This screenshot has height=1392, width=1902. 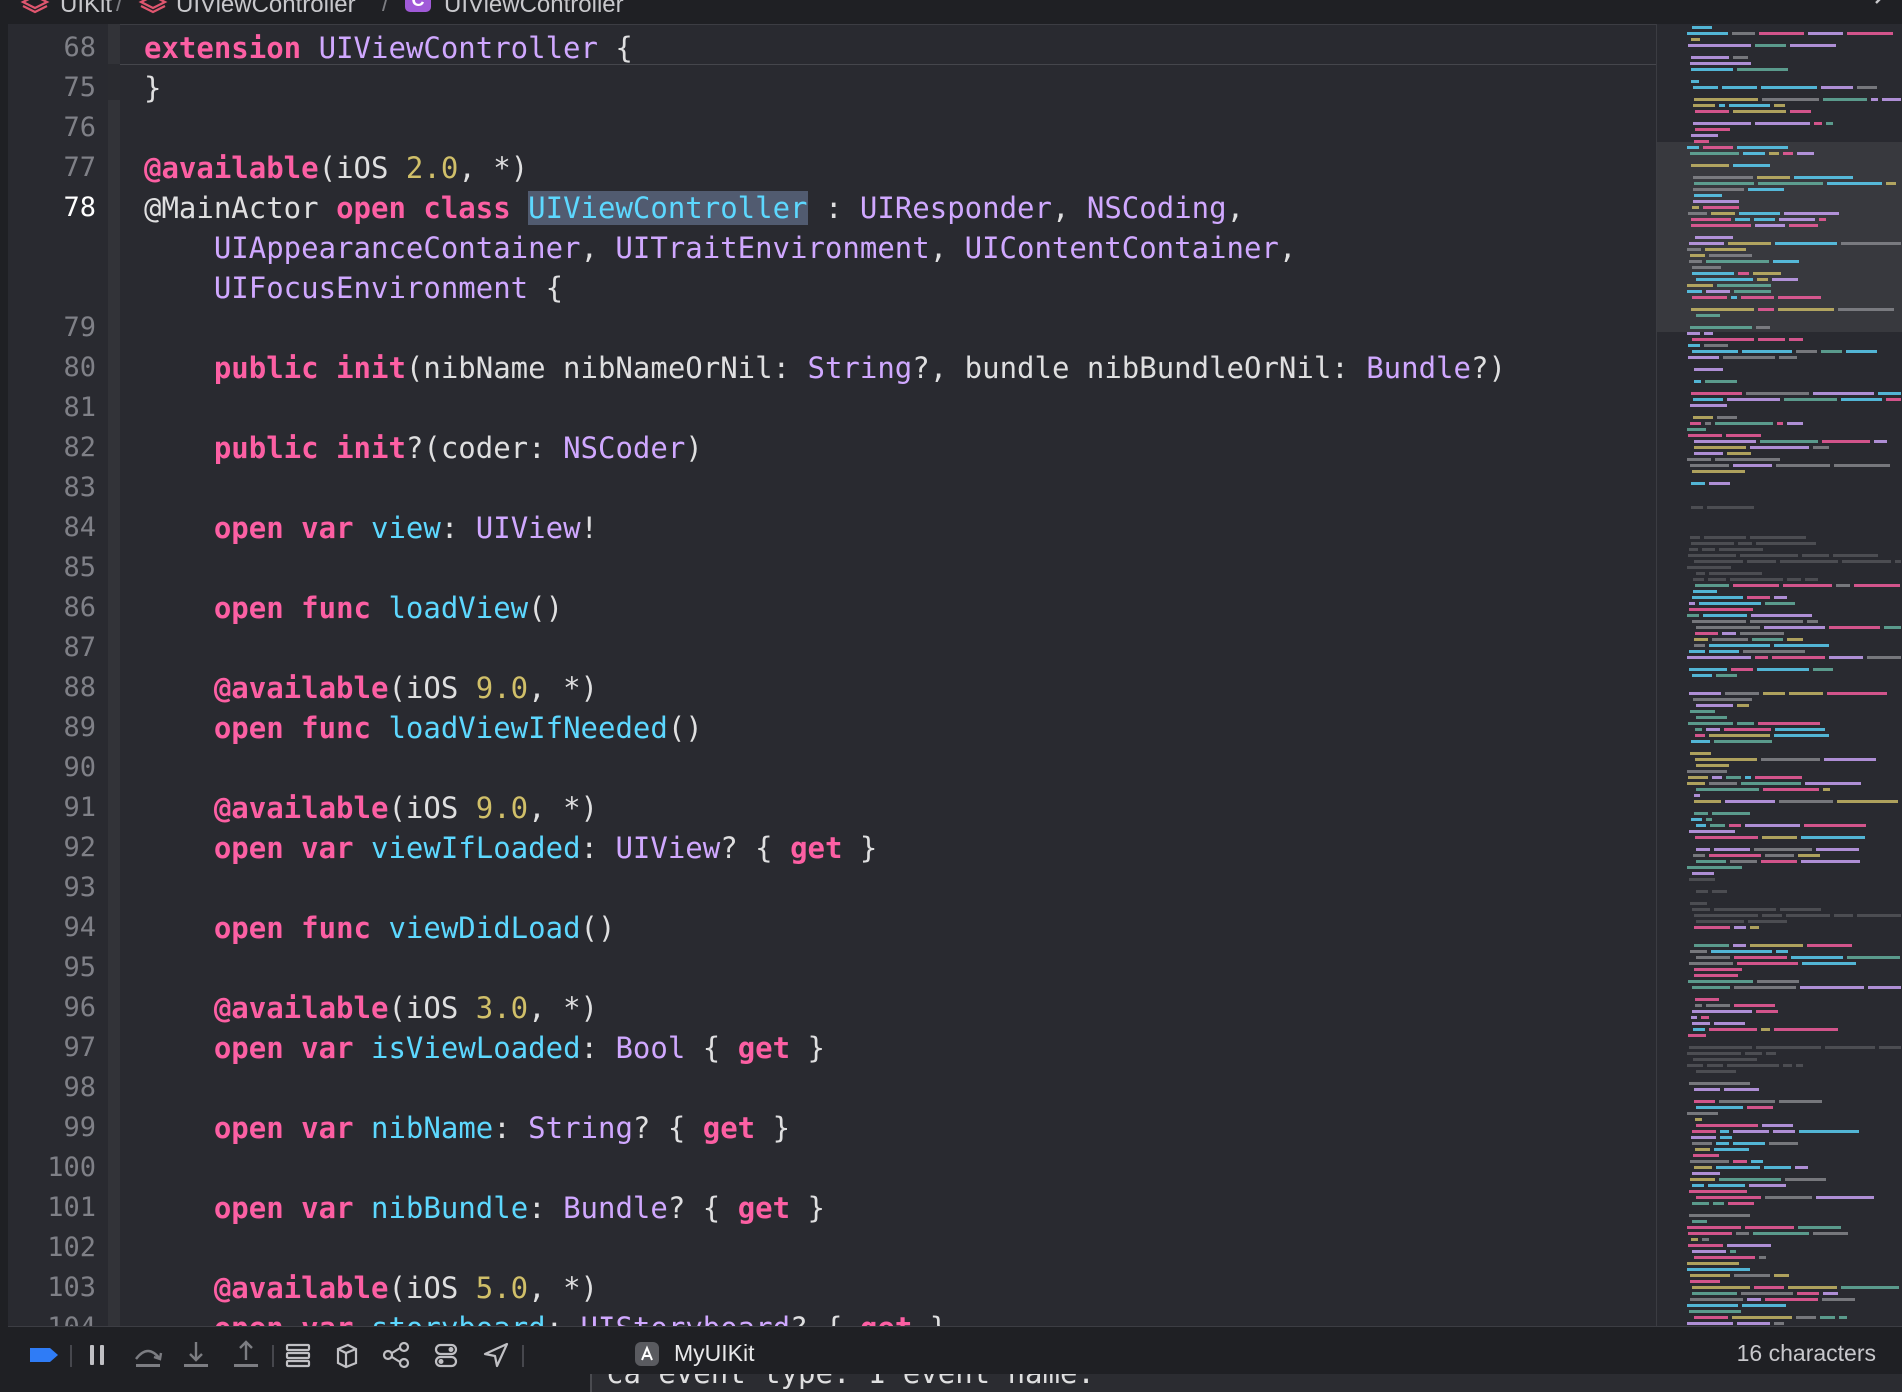 What do you see at coordinates (418, 5) in the screenshot?
I see `svg-text: C` at bounding box center [418, 5].